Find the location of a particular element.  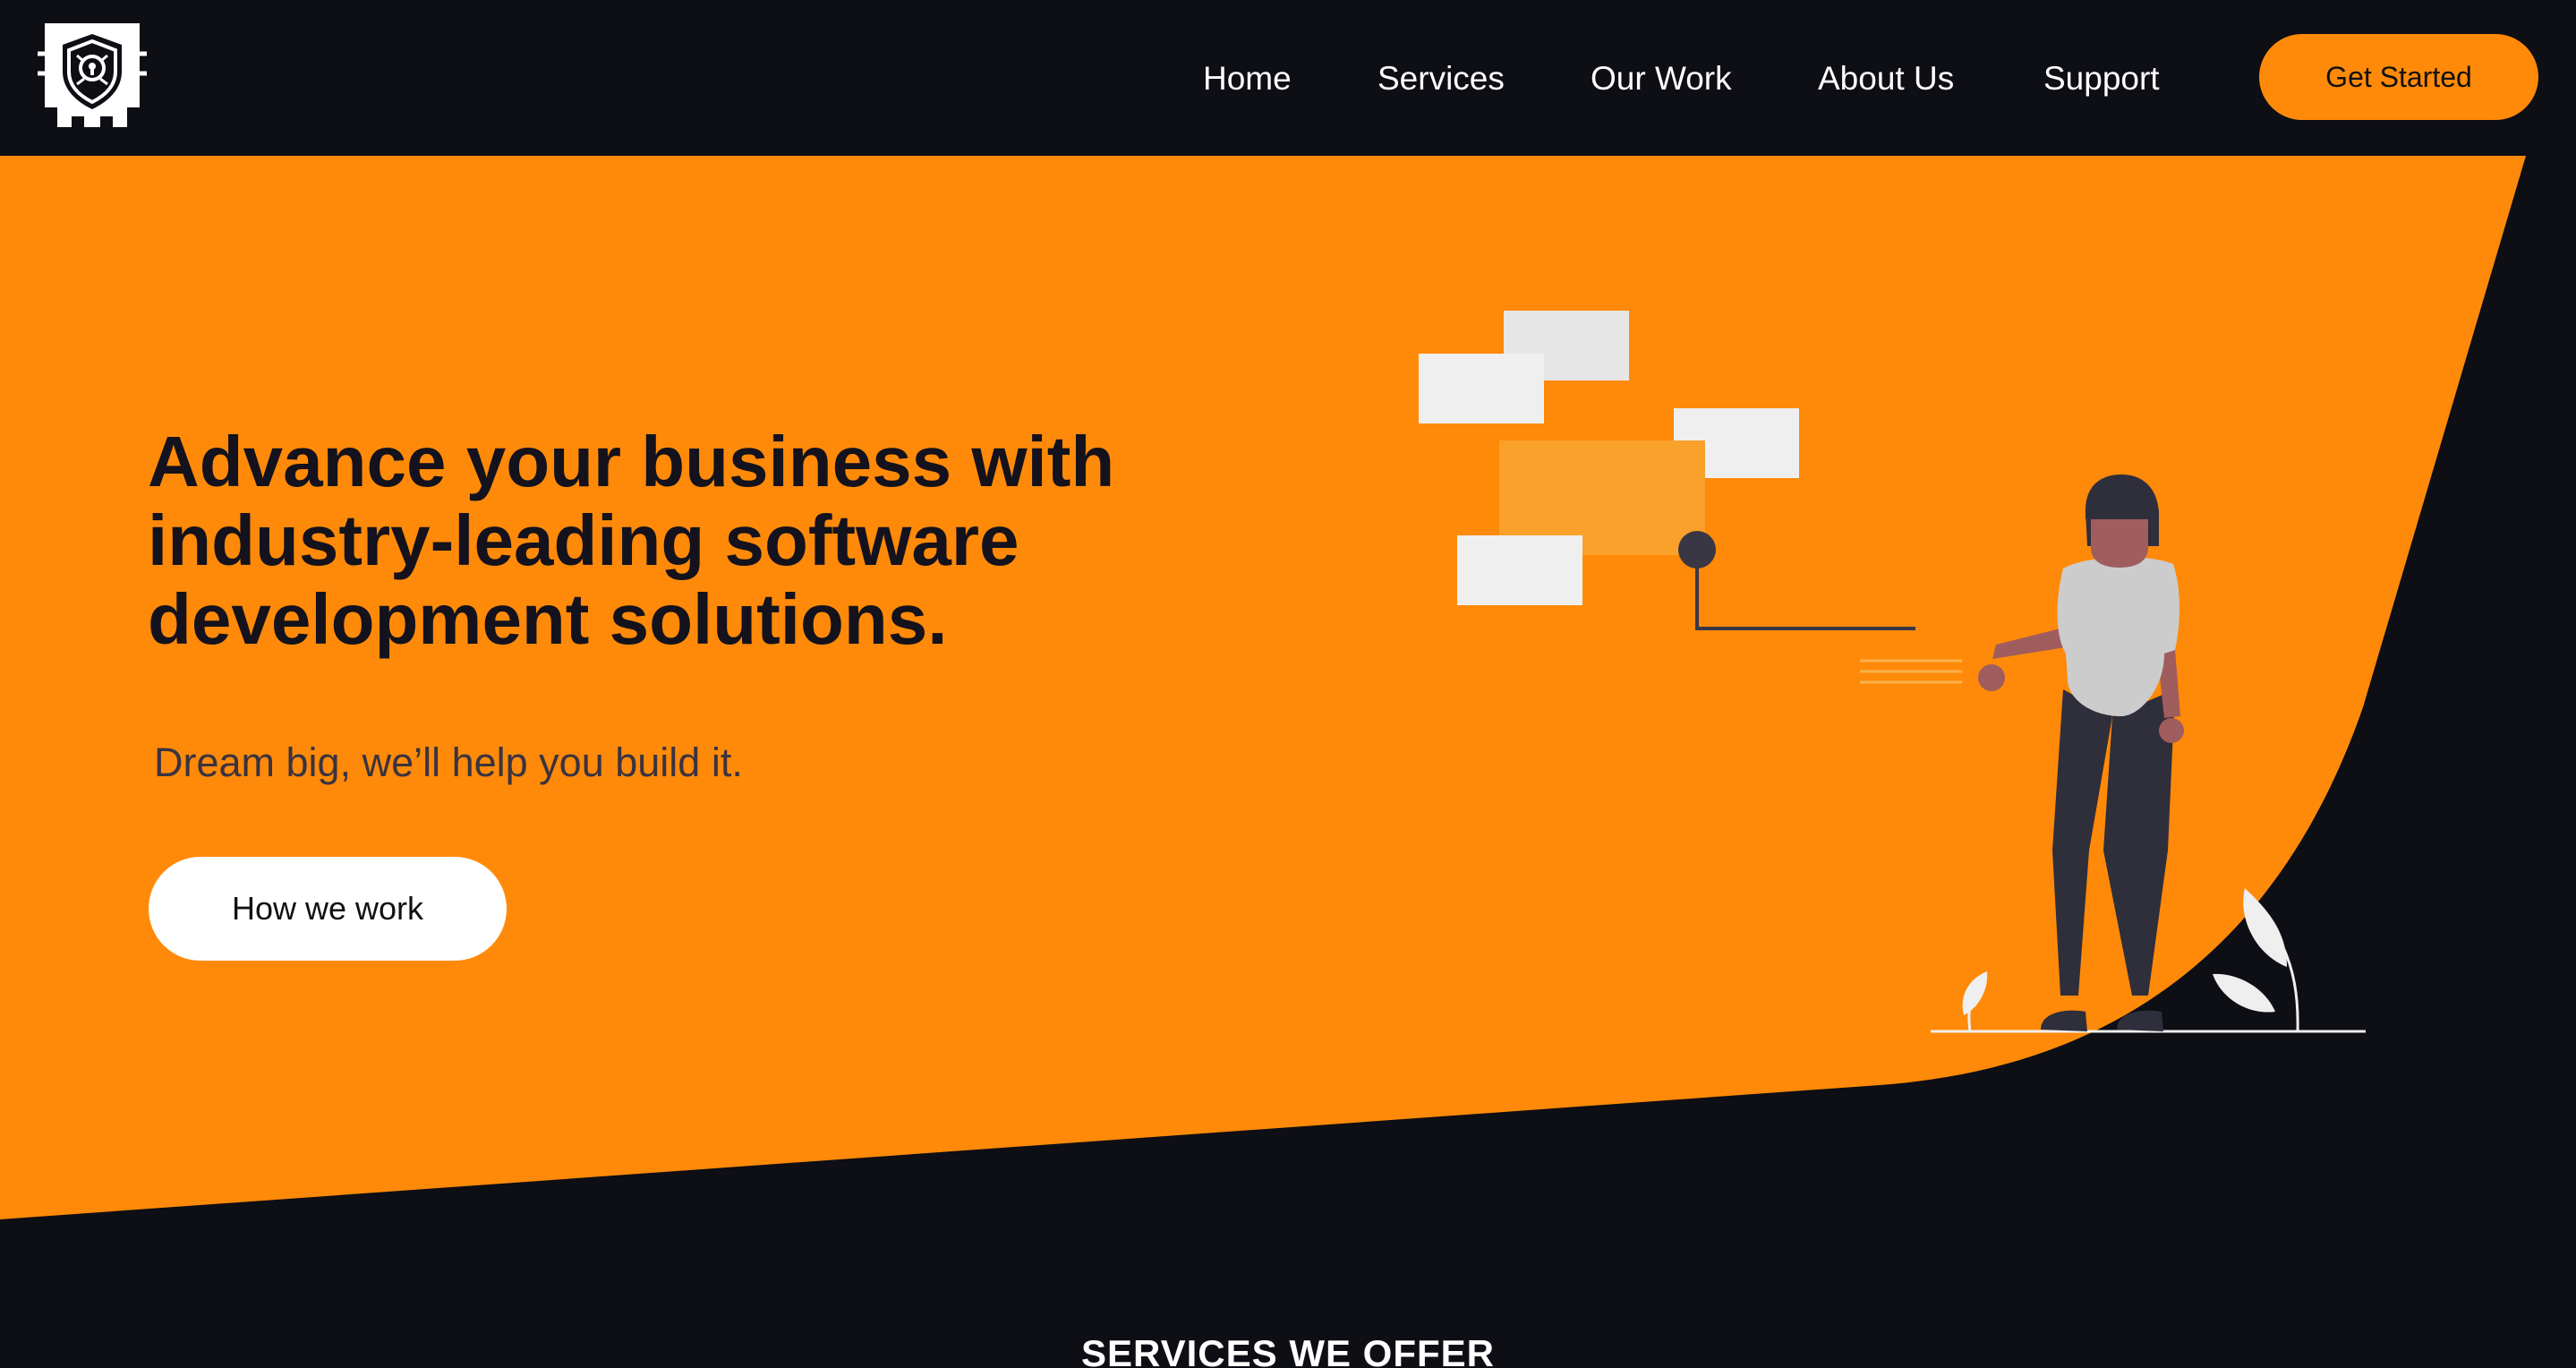

hero-title-line: industry-leading software is located at coordinates (583, 540).